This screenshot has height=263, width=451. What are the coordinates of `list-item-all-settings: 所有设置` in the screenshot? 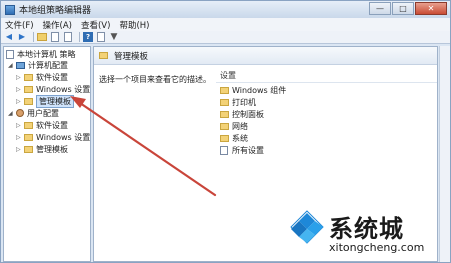 It's located at (242, 150).